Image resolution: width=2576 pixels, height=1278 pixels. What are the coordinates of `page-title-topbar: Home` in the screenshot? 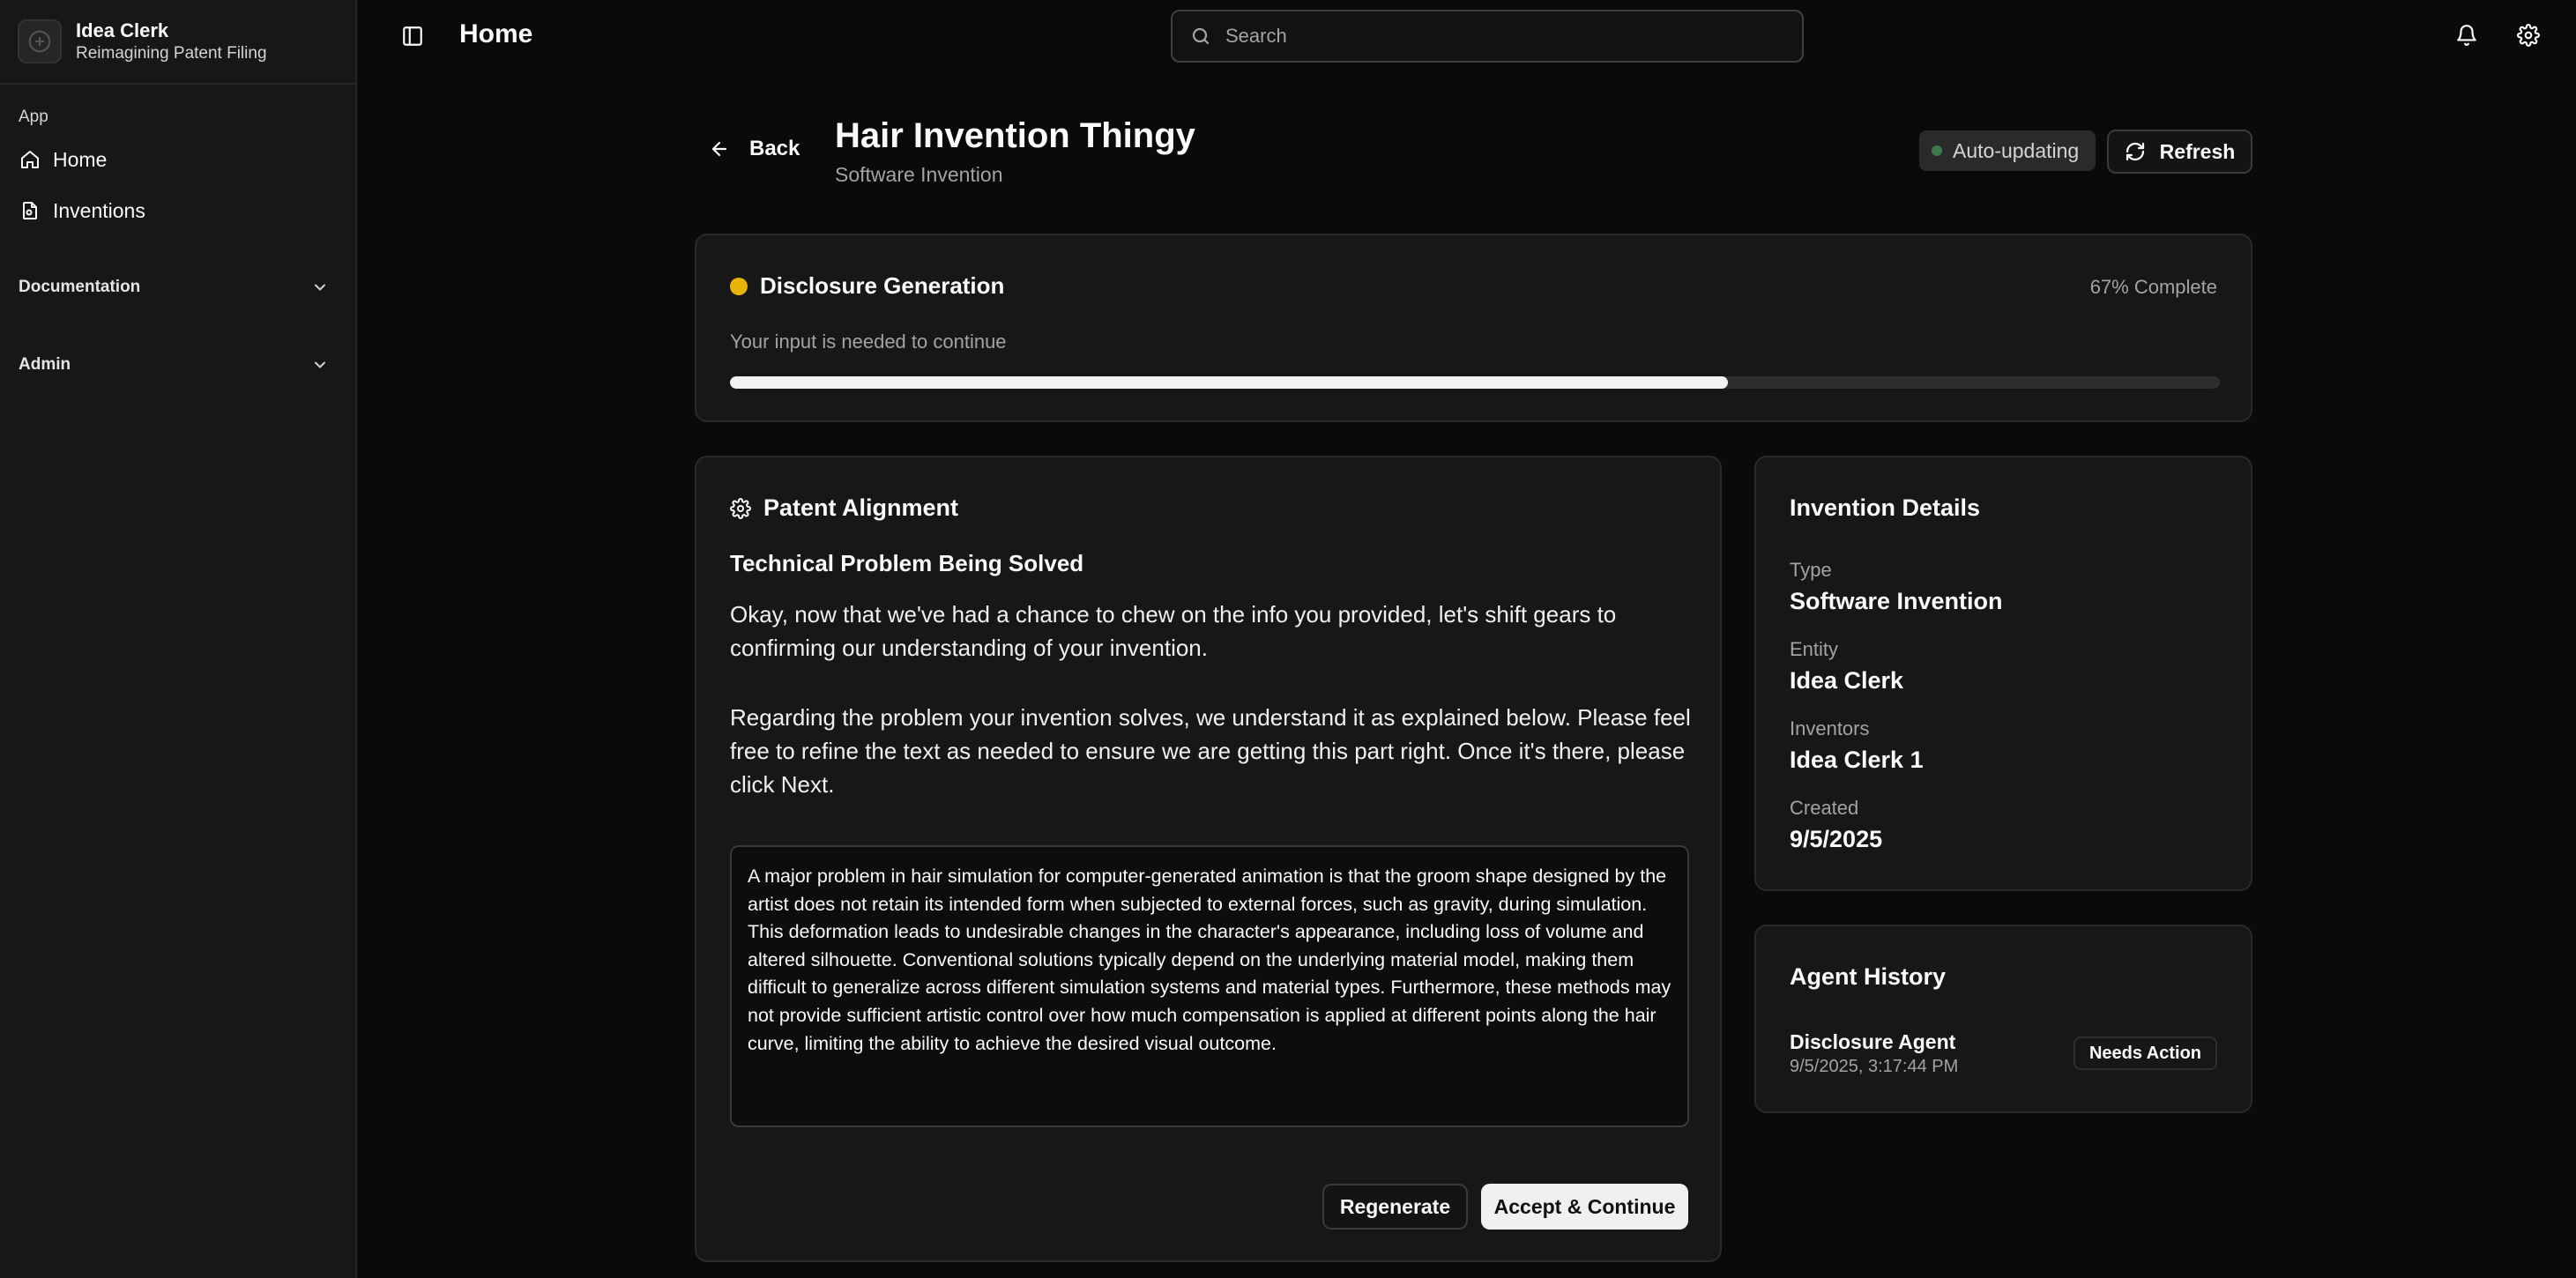 It's located at (496, 33).